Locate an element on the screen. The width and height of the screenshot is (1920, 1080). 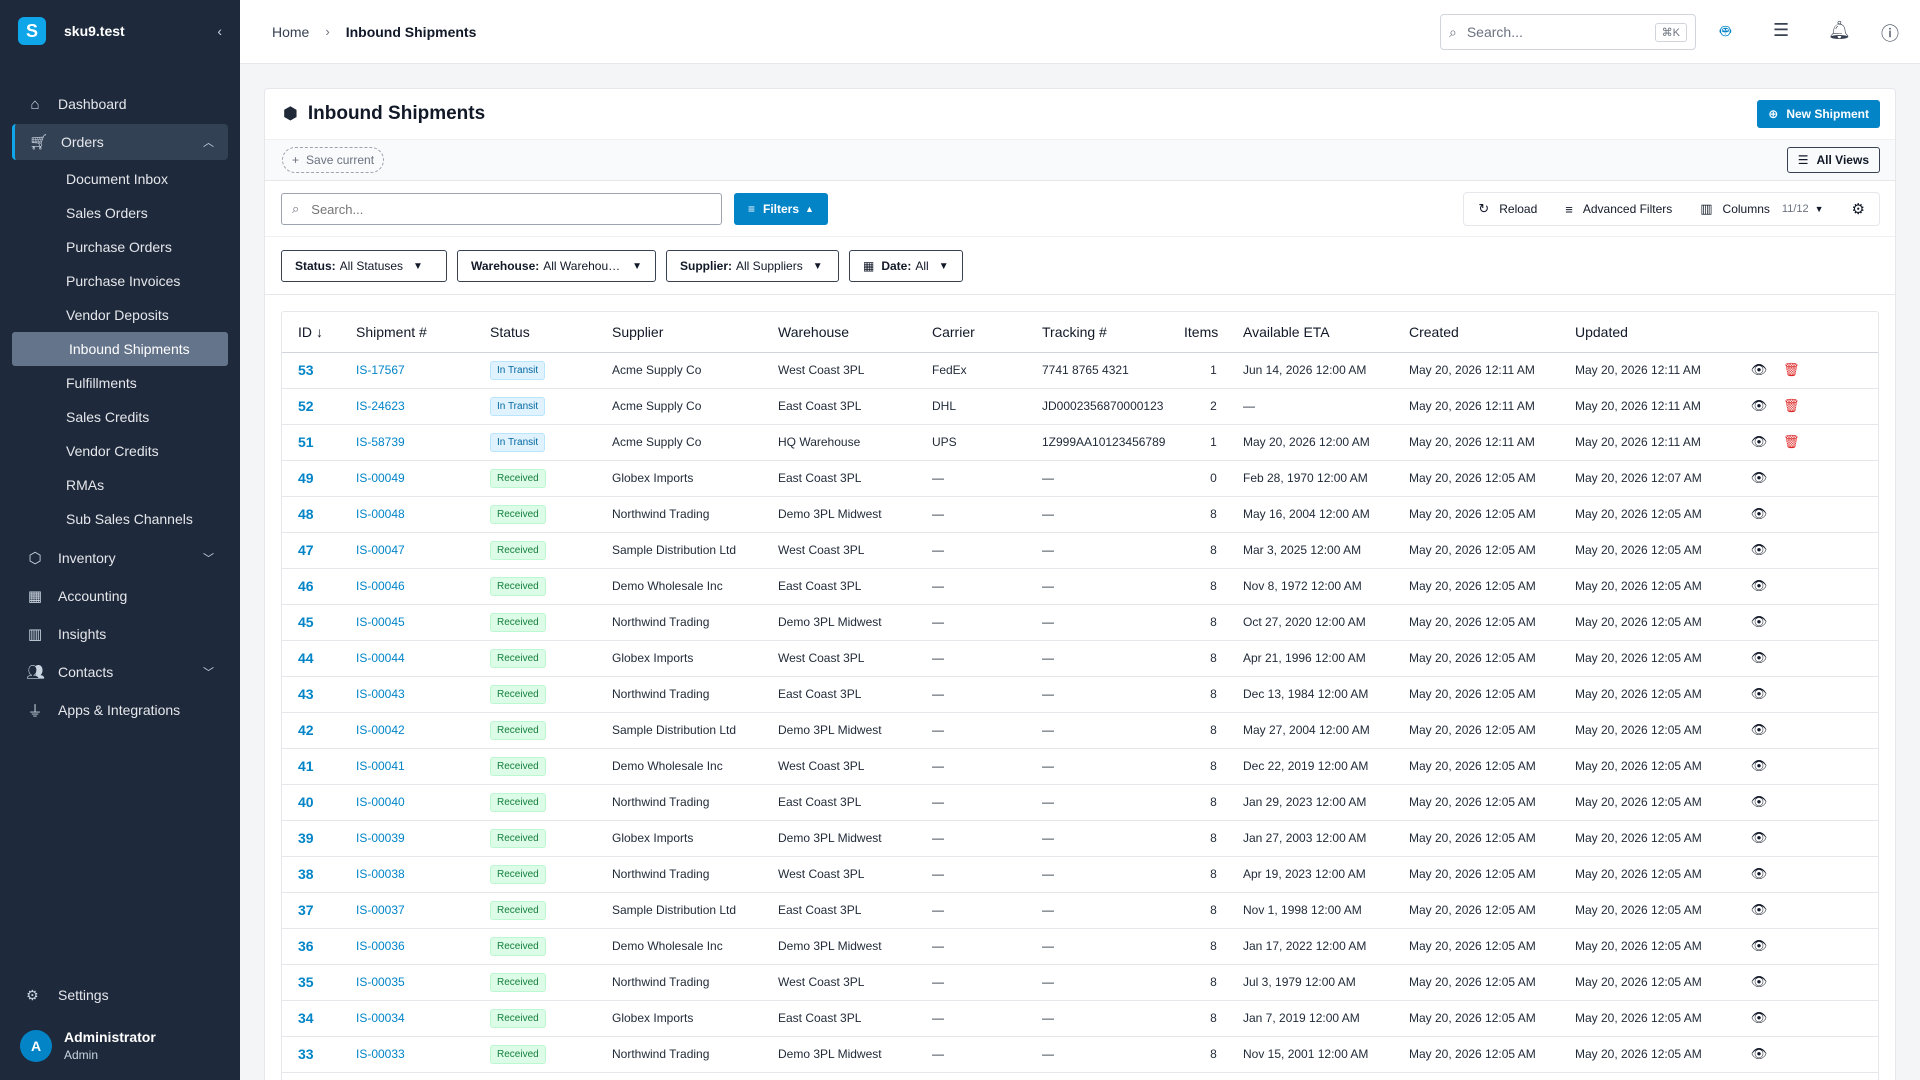
sidebar-item-insights: ▥ Insights is located at coordinates (120, 634).